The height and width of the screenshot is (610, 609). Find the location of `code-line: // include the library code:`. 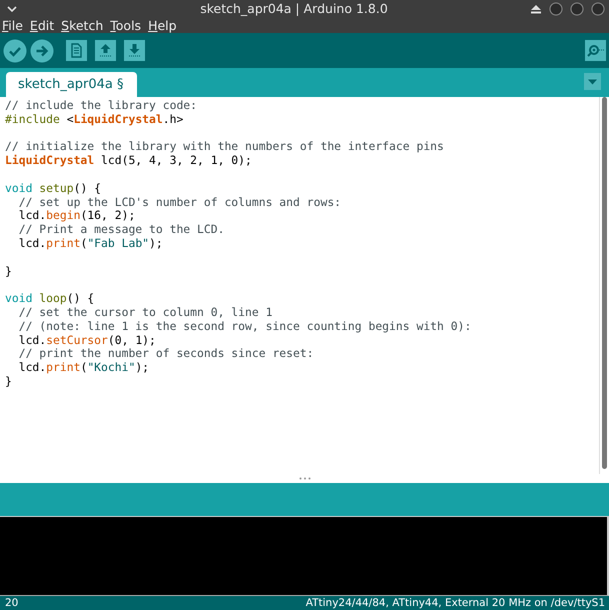

code-line: // include the library code: is located at coordinates (101, 105).